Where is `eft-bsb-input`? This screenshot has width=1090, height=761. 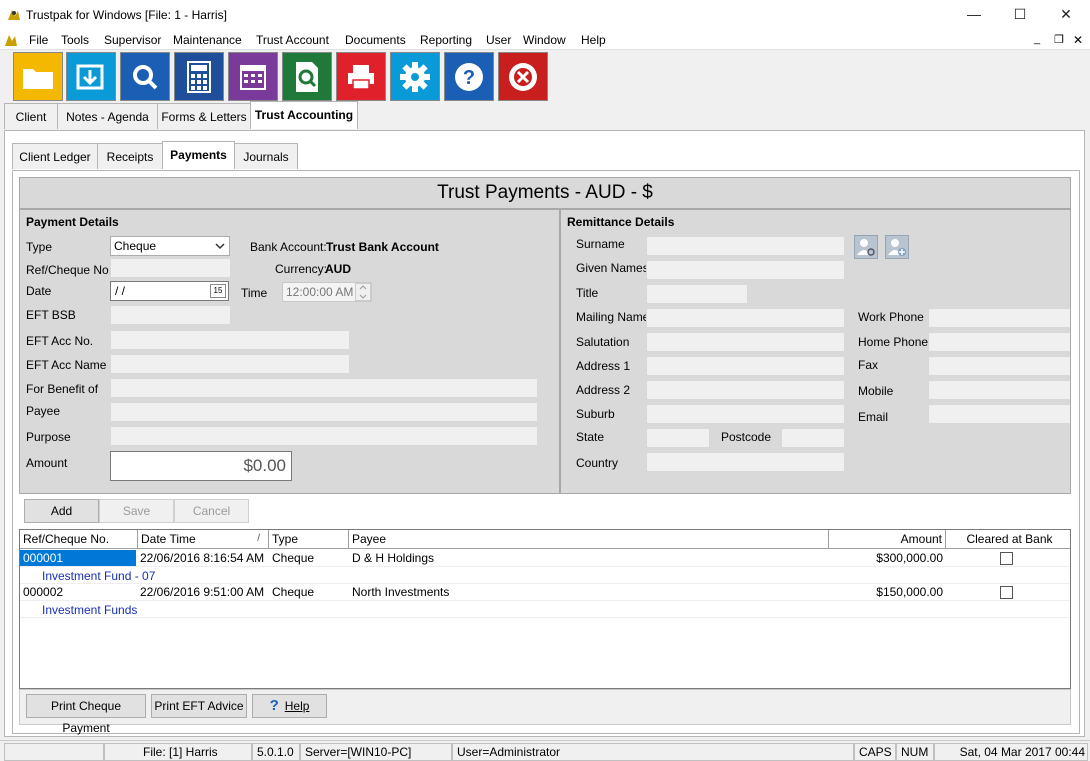
eft-bsb-input is located at coordinates (170, 315).